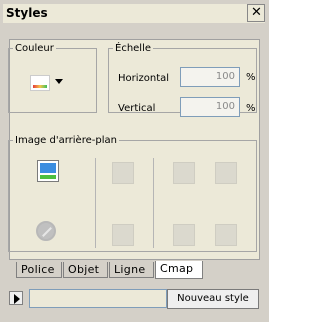  I want to click on window-title: Styles, so click(27, 13).